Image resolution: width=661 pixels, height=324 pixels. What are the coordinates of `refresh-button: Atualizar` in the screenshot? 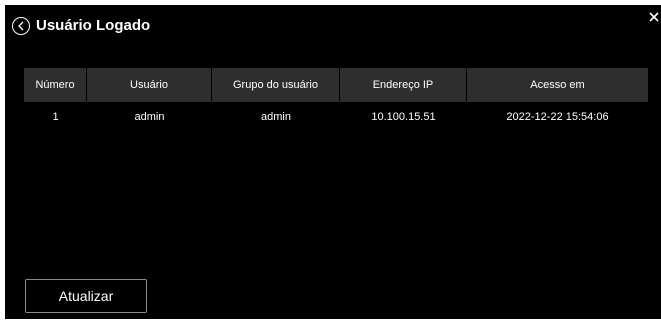 It's located at (86, 296).